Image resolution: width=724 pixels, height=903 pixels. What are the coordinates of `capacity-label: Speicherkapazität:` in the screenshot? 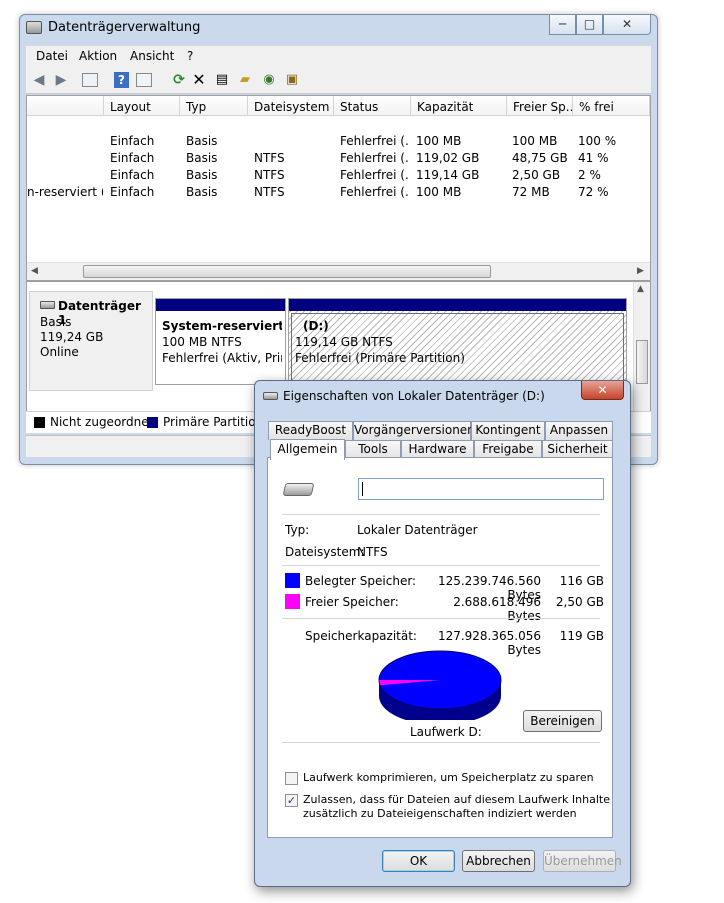 It's located at (361, 636).